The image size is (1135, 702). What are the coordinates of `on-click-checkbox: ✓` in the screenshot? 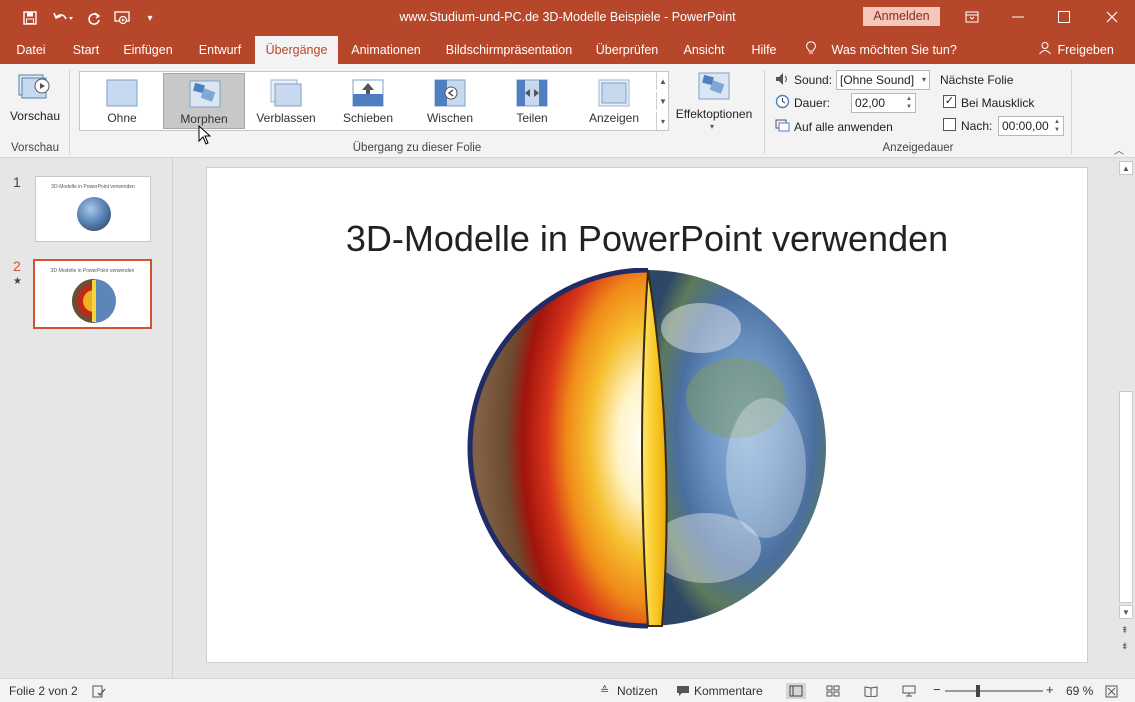 It's located at (949, 101).